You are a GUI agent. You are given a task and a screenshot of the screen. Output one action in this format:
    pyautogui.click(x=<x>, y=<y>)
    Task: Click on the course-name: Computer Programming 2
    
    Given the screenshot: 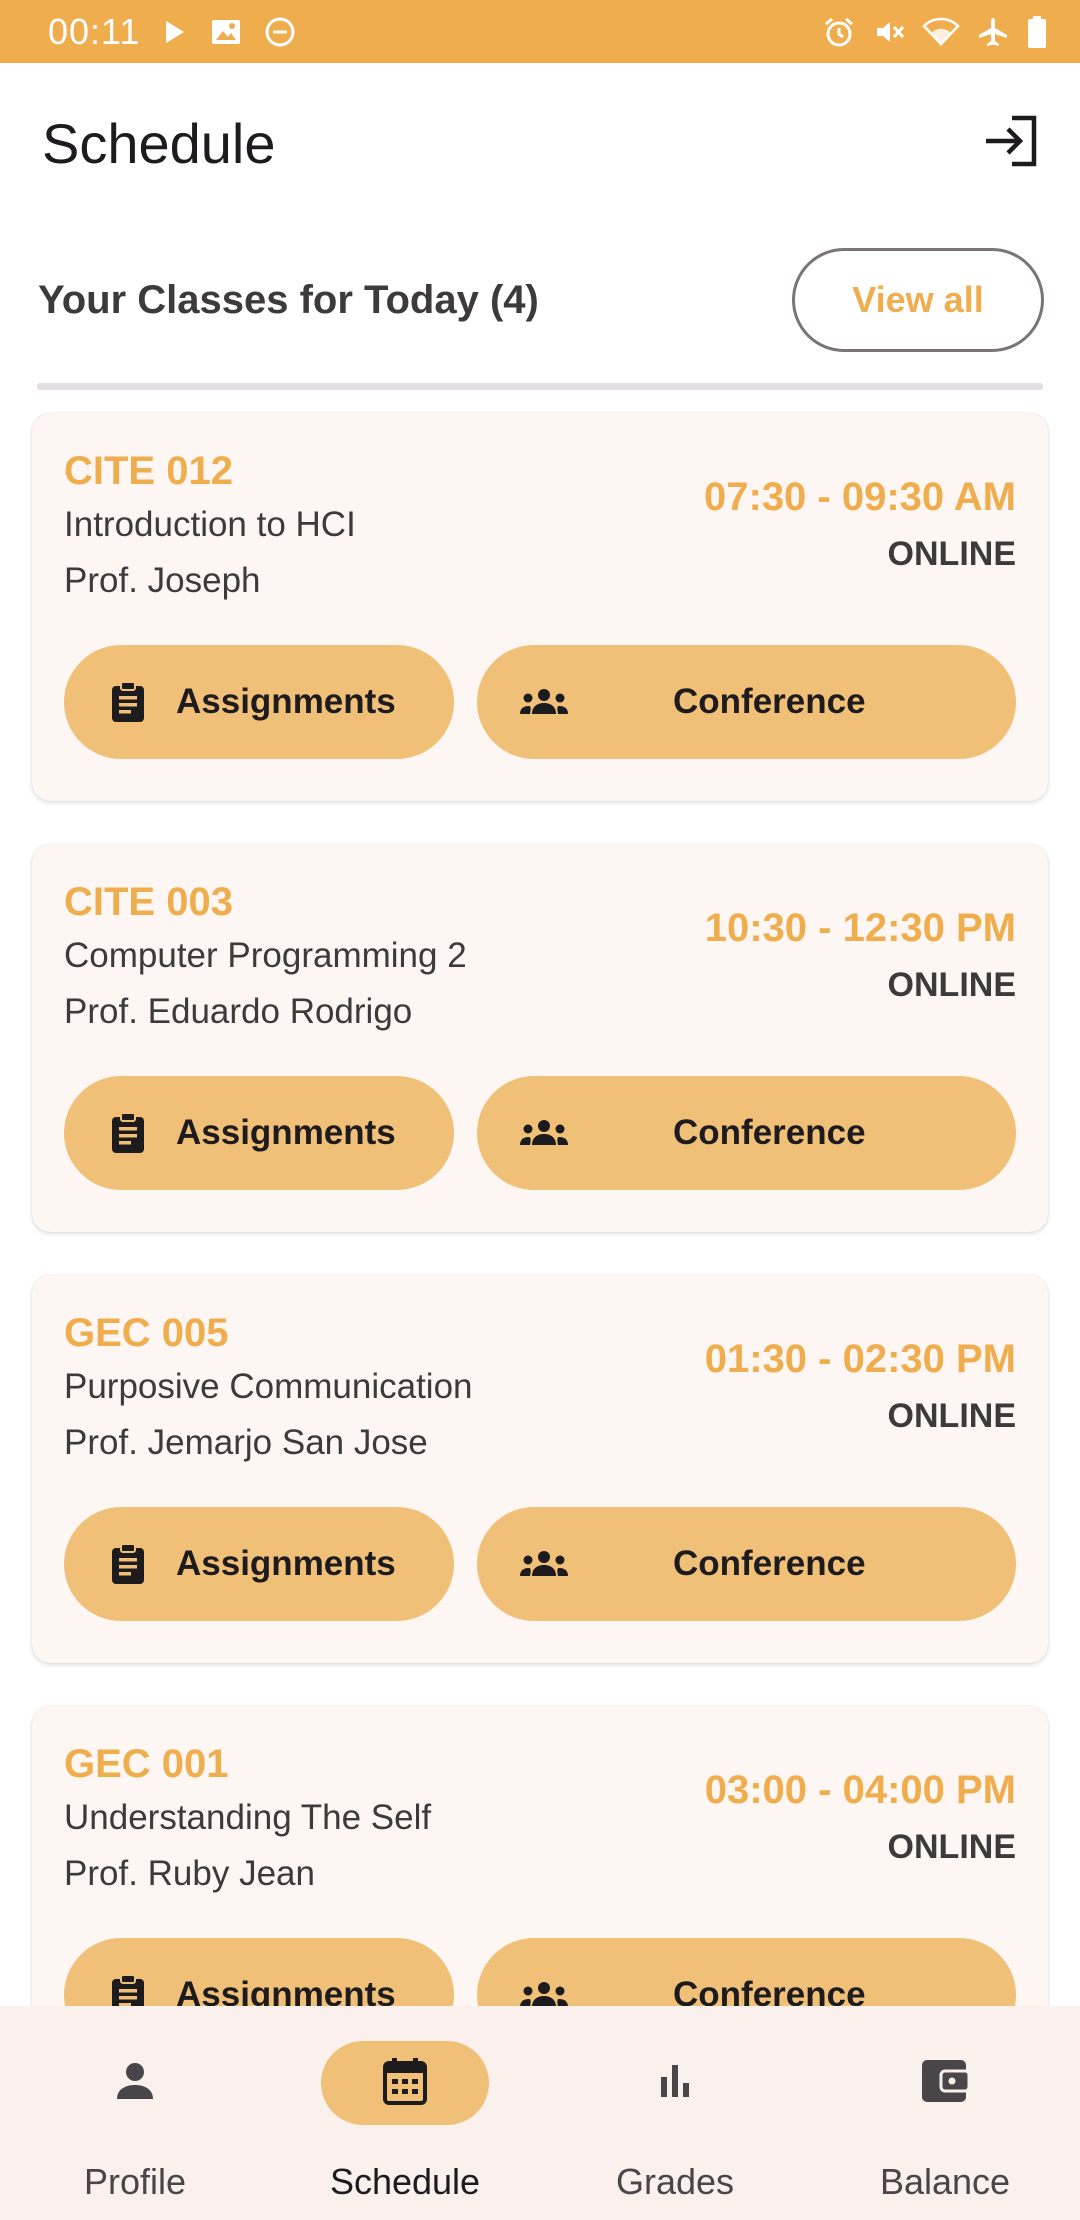 What is the action you would take?
    pyautogui.click(x=265, y=955)
    